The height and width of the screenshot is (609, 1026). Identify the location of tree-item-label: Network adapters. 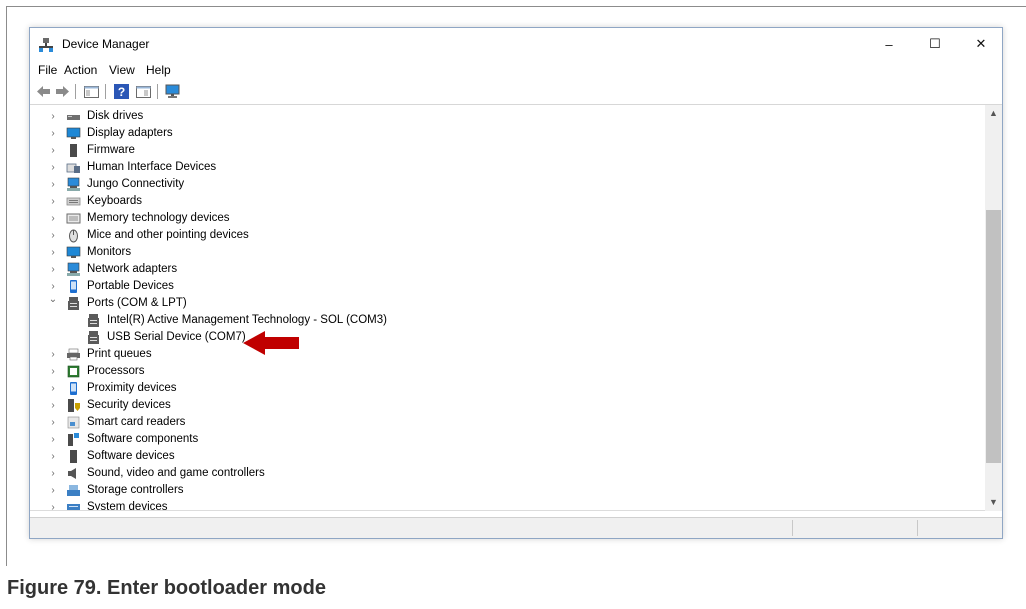
(132, 269).